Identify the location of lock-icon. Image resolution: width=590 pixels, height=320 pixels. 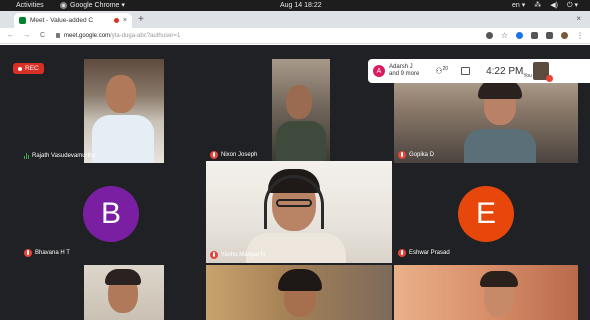
(58, 35).